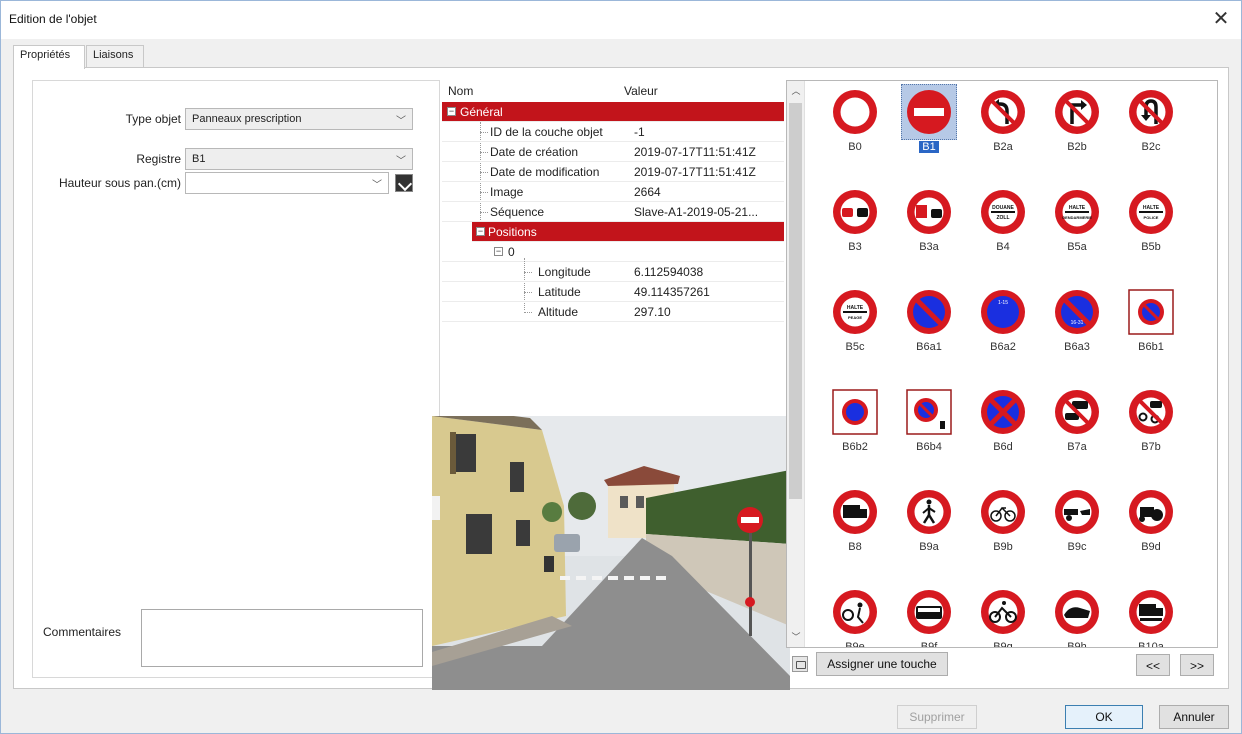 The width and height of the screenshot is (1242, 734). I want to click on sign-code: B6a1, so click(929, 347).